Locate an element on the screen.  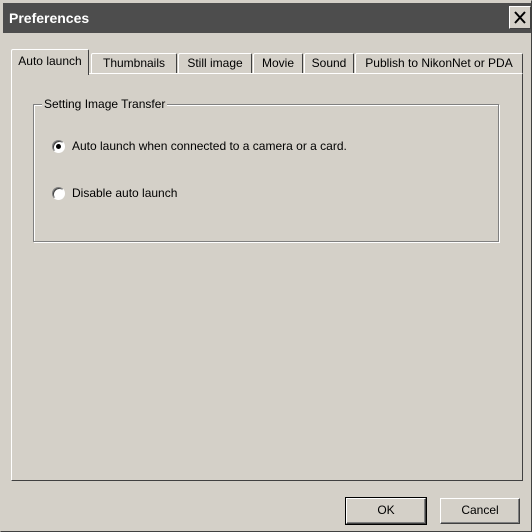
title-bar: Preferences is located at coordinates (267, 18).